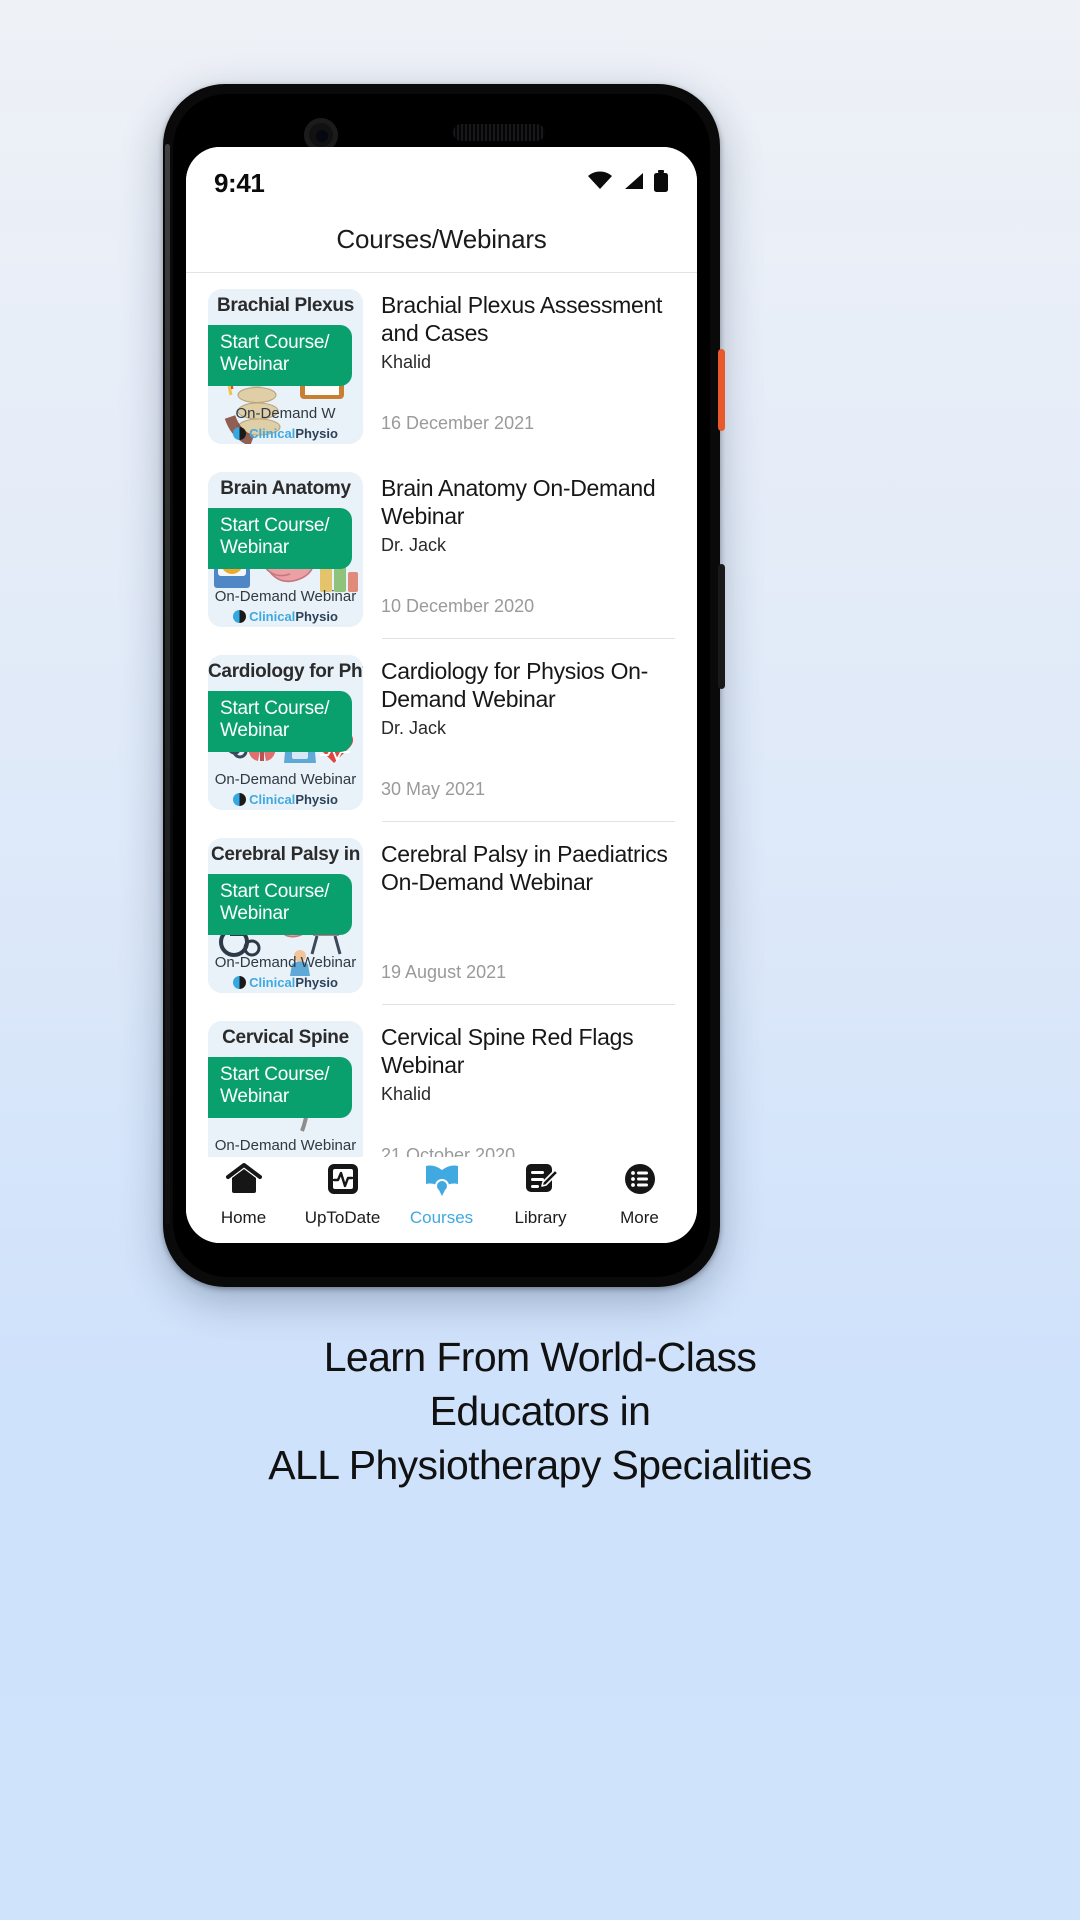  What do you see at coordinates (633, 183) in the screenshot?
I see `signal-icon` at bounding box center [633, 183].